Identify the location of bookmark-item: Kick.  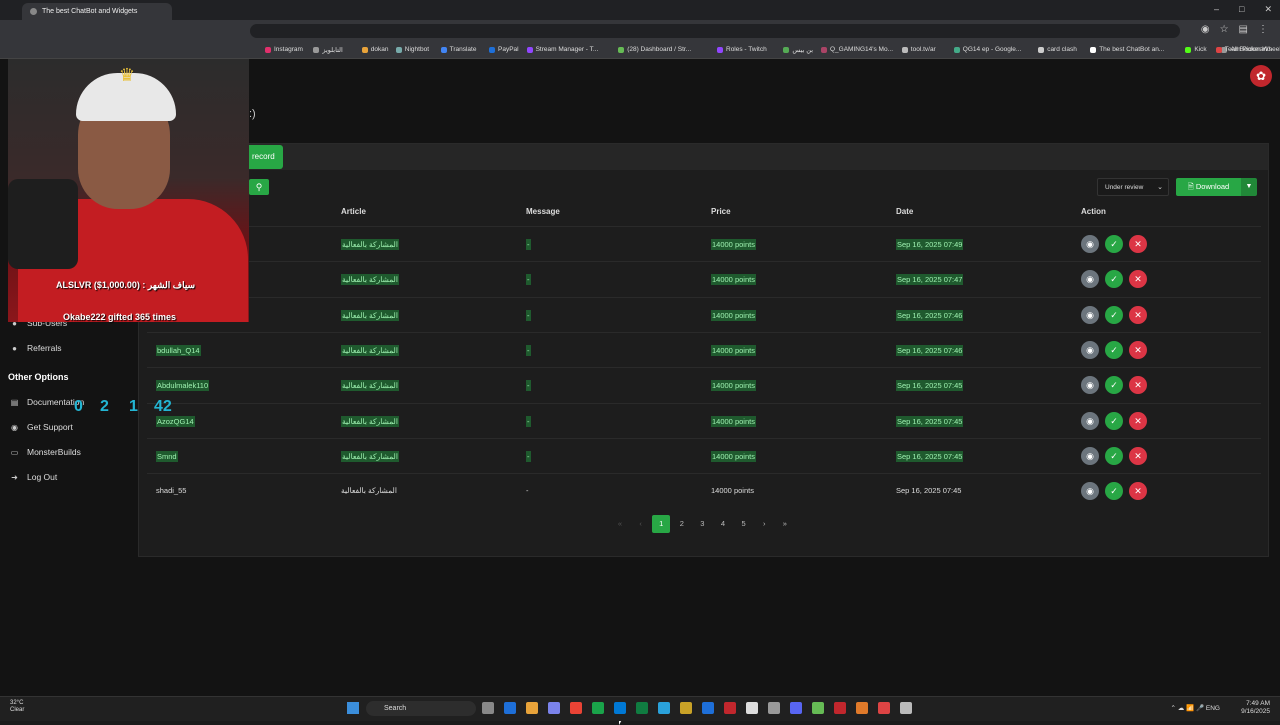
(1196, 49).